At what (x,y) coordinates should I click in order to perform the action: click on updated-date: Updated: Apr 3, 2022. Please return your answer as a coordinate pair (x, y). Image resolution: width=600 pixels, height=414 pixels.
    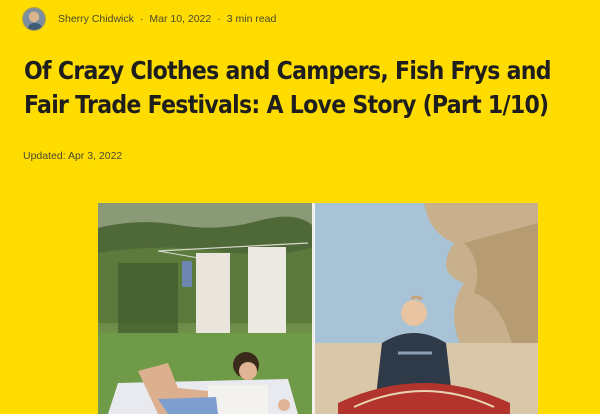
    Looking at the image, I should click on (73, 156).